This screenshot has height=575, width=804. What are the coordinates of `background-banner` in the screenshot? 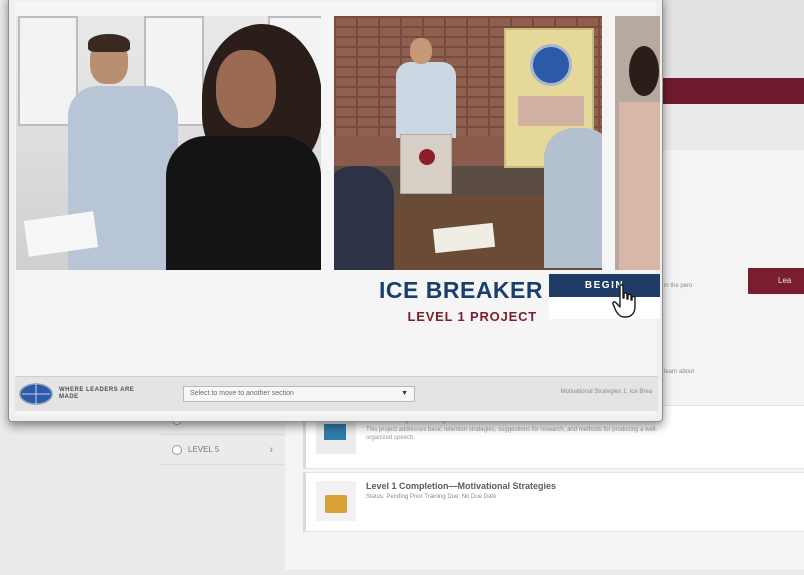 It's located at (722, 91).